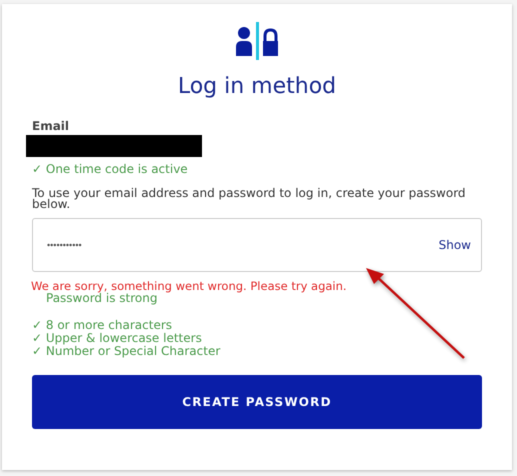 This screenshot has height=476, width=517. Describe the element at coordinates (117, 338) in the screenshot. I see `requirement-item: ✓ Upper & lowercase letters` at that location.